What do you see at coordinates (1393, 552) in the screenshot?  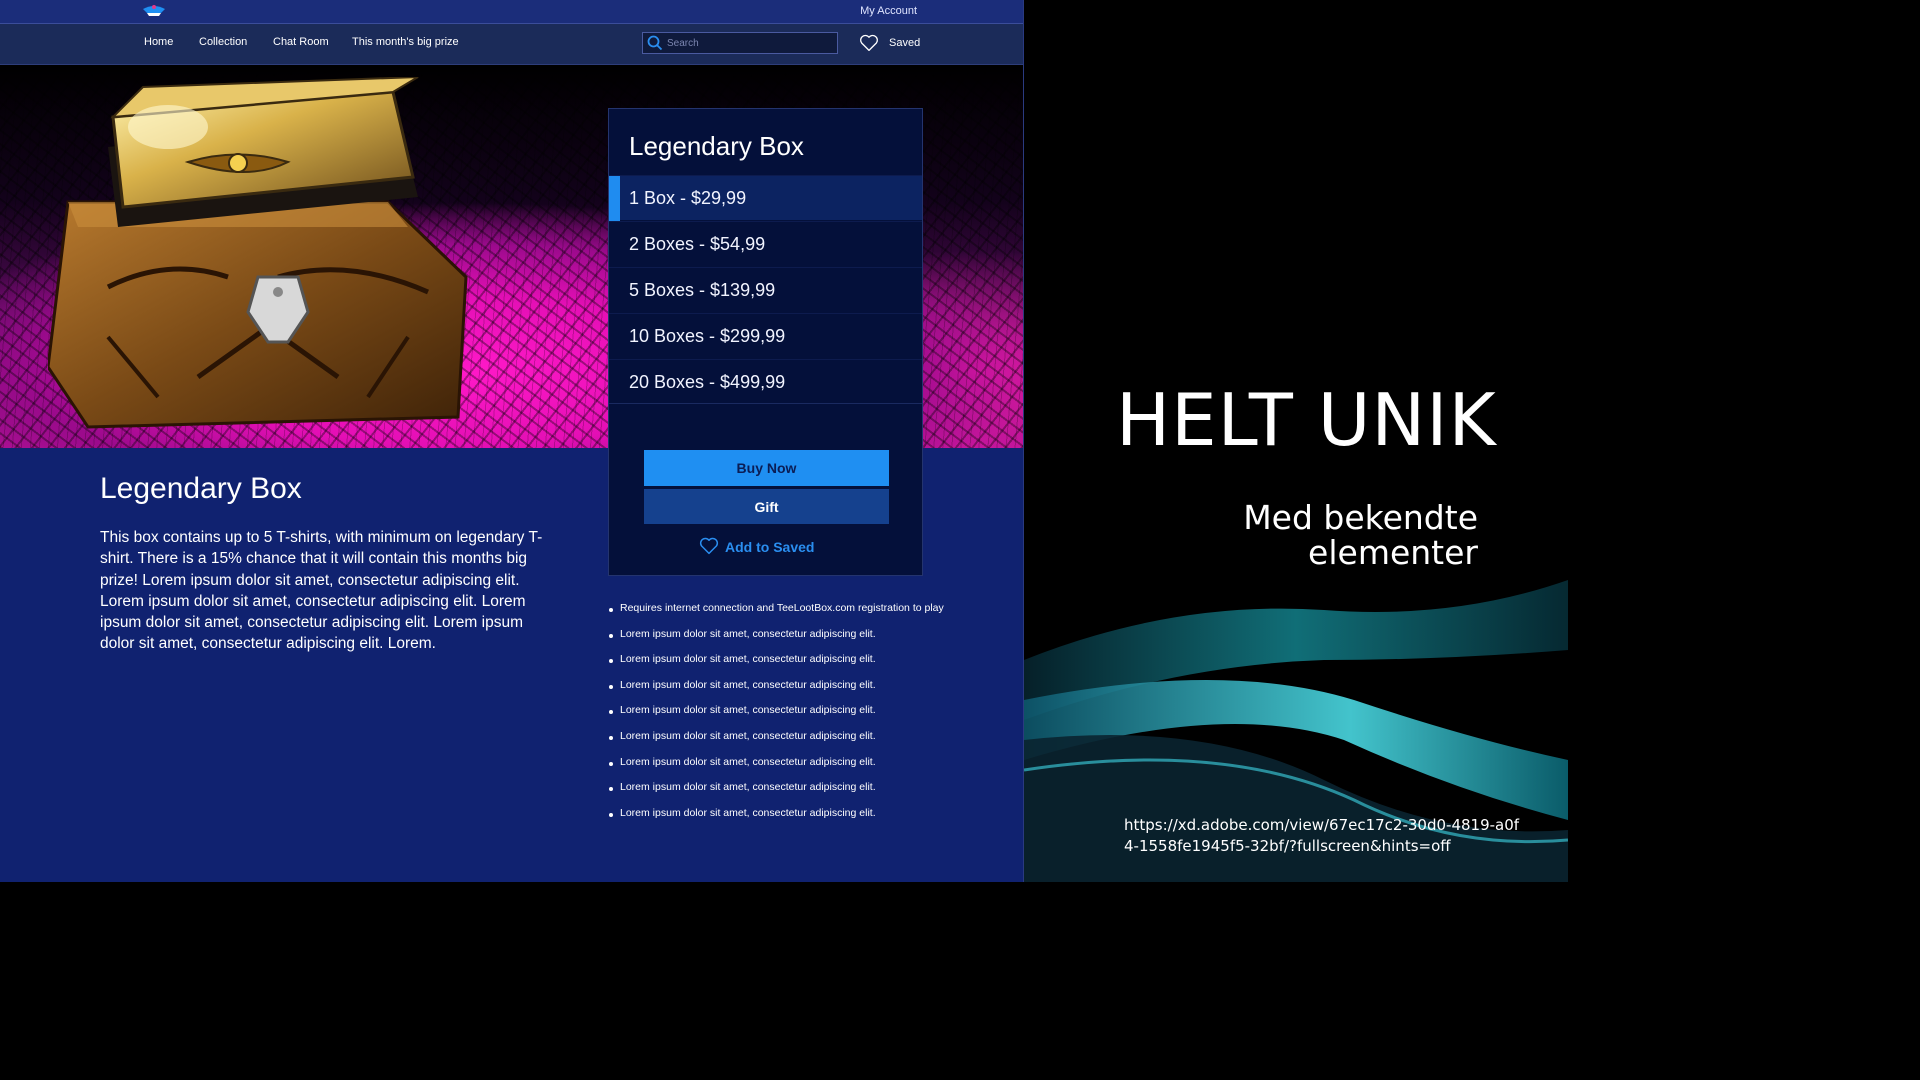 I see `subtitle-line: elementer` at bounding box center [1393, 552].